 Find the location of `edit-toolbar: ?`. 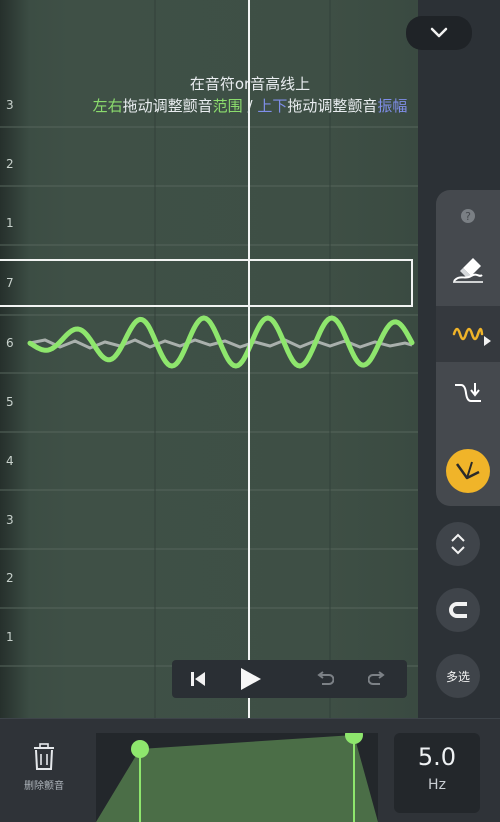

edit-toolbar: ? is located at coordinates (468, 348).